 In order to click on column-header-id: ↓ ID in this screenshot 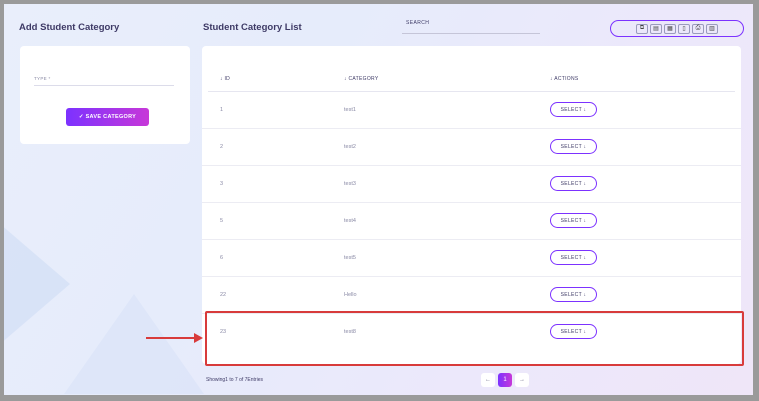, I will do `click(225, 79)`.